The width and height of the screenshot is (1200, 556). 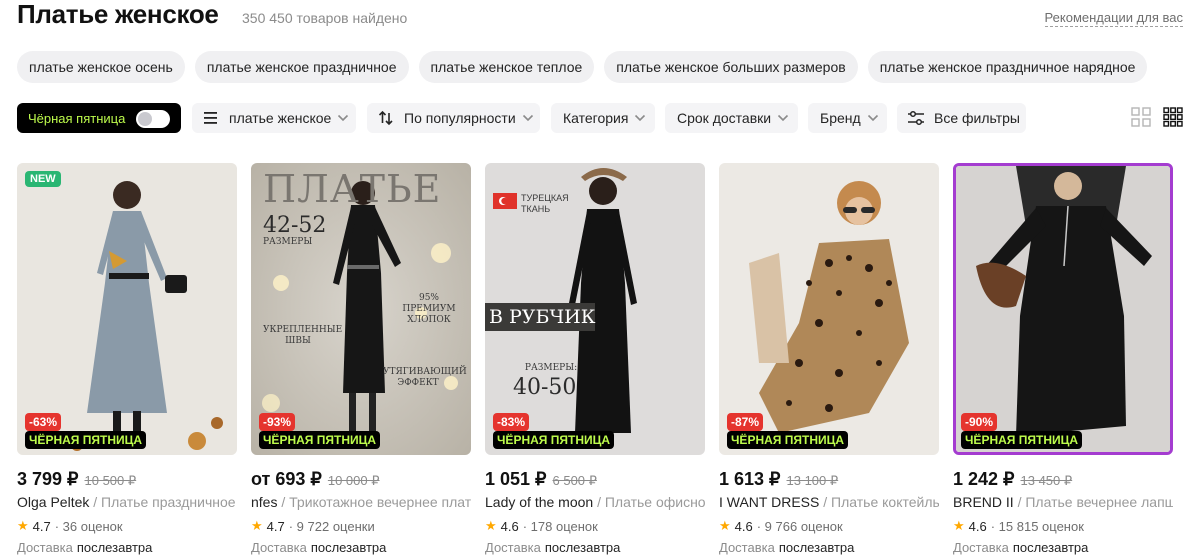 What do you see at coordinates (101, 67) in the screenshot?
I see `suggestion-chip: платье женское осень` at bounding box center [101, 67].